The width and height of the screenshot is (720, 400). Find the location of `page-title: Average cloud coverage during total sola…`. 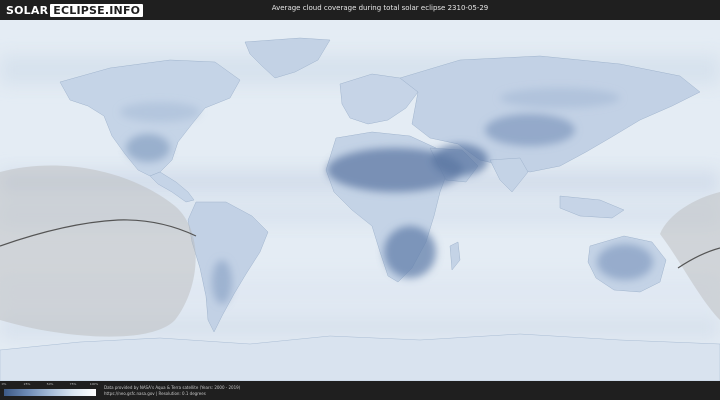

page-title: Average cloud coverage during total sola… is located at coordinates (380, 8).